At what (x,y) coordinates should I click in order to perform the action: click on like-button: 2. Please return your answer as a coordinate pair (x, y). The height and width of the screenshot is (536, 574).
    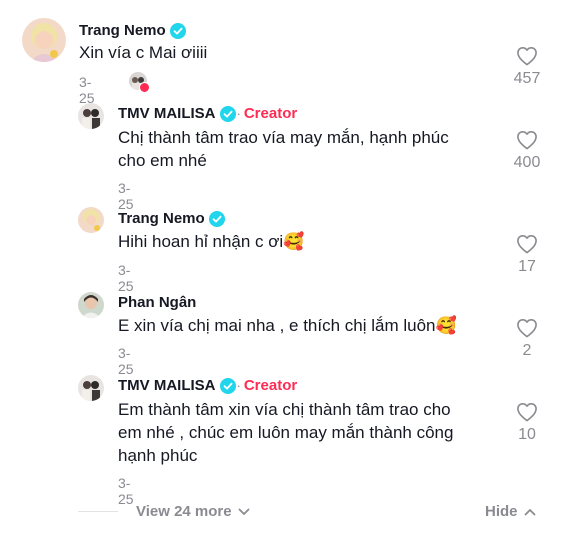
    Looking at the image, I should click on (527, 339).